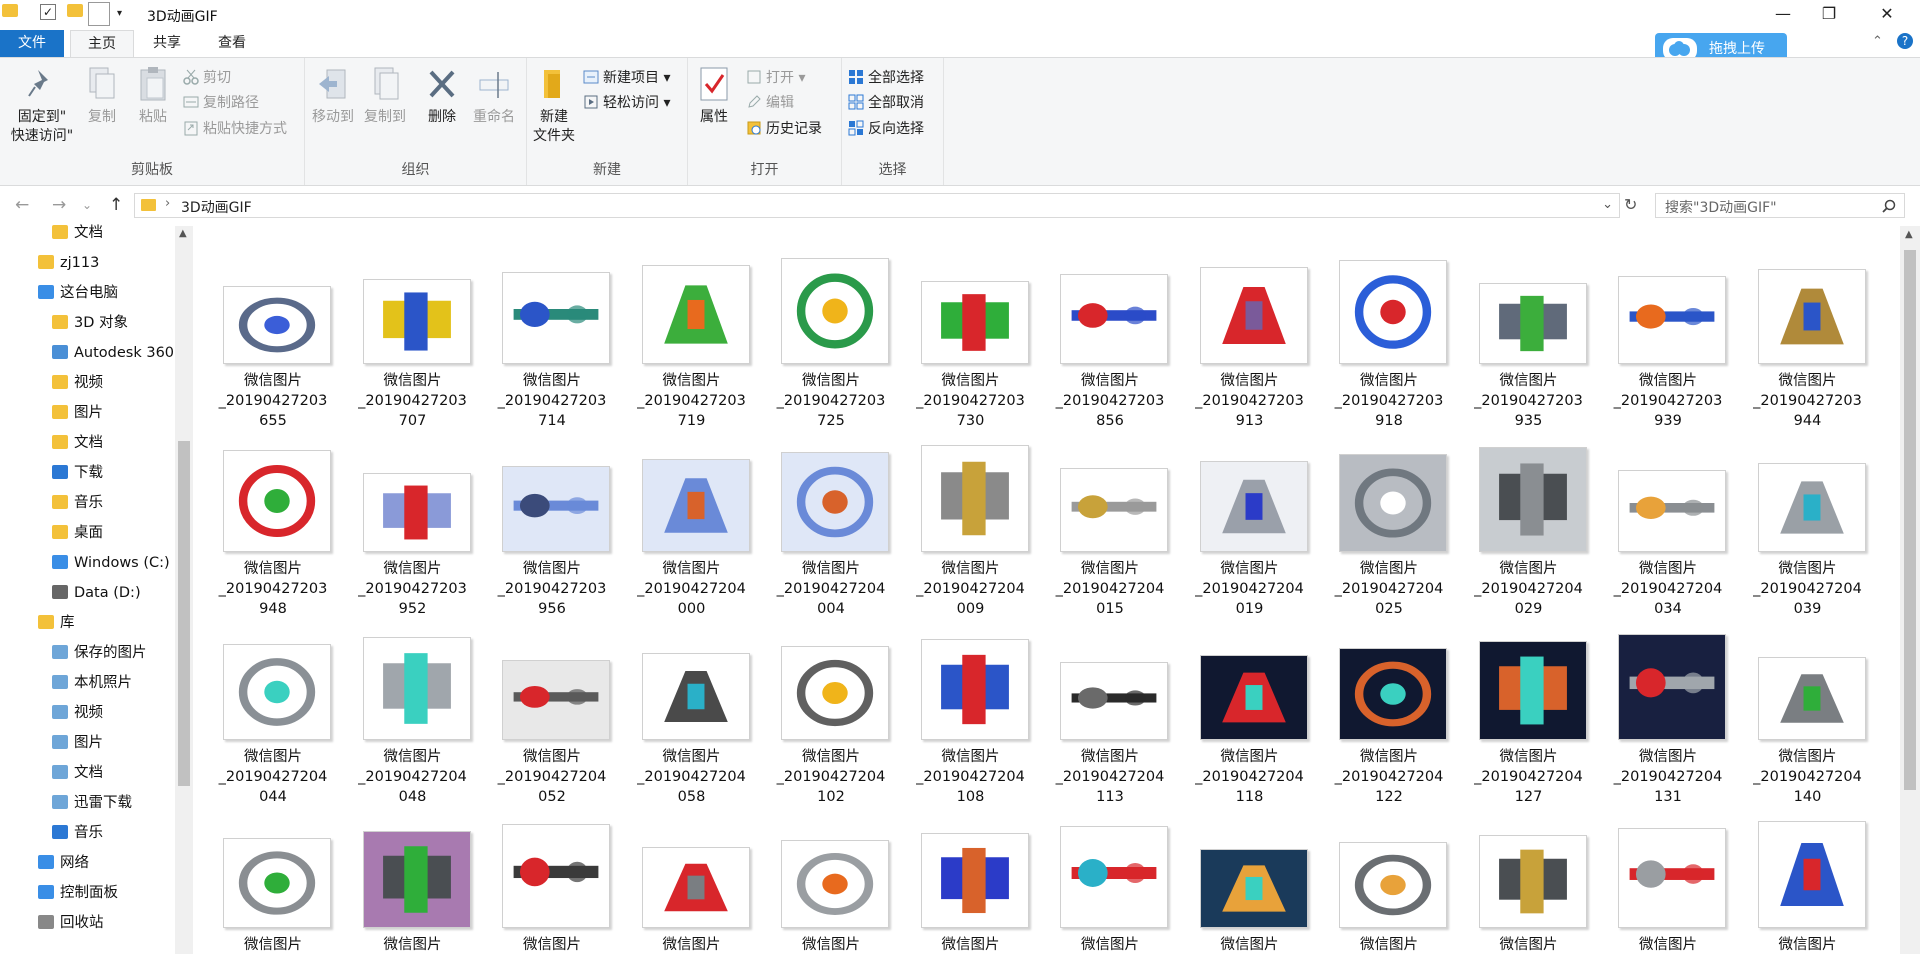  I want to click on content-scrollbar-thumb, so click(1910, 520).